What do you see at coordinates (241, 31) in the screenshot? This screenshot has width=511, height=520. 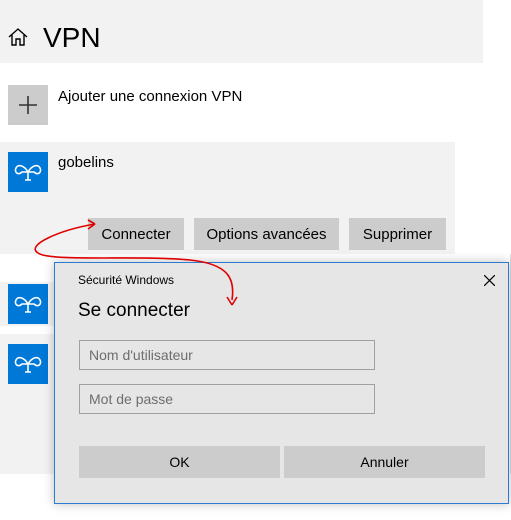 I see `page-header: VPN` at bounding box center [241, 31].